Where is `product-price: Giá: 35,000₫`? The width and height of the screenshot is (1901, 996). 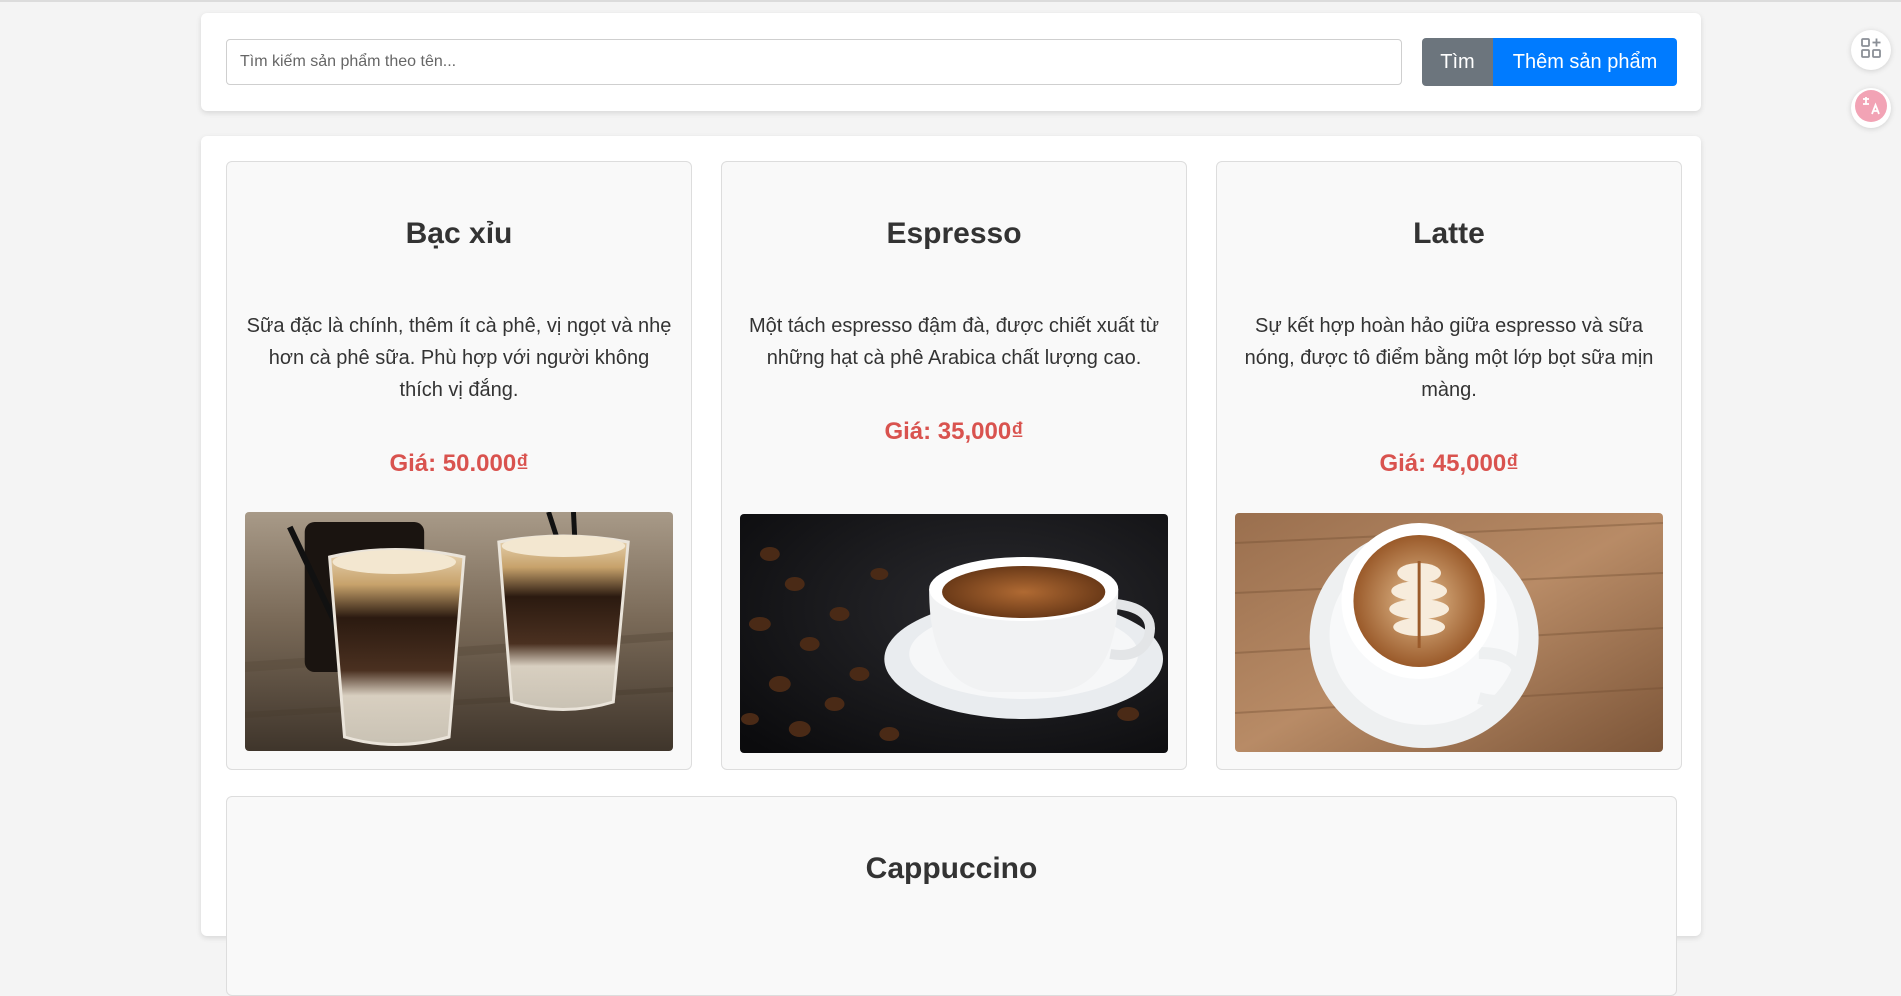
product-price: Giá: 35,000₫ is located at coordinates (954, 431).